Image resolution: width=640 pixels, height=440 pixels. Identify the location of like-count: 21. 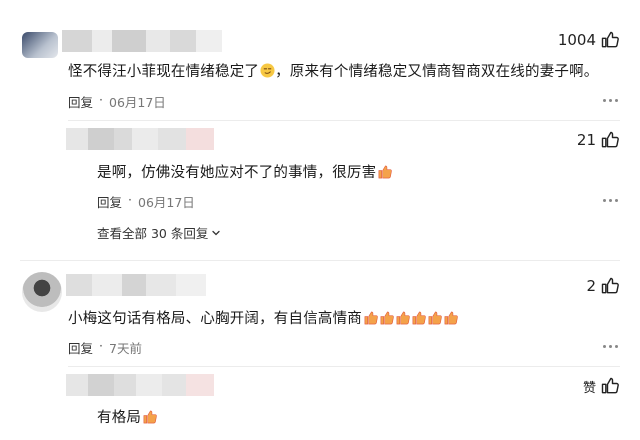
(586, 140).